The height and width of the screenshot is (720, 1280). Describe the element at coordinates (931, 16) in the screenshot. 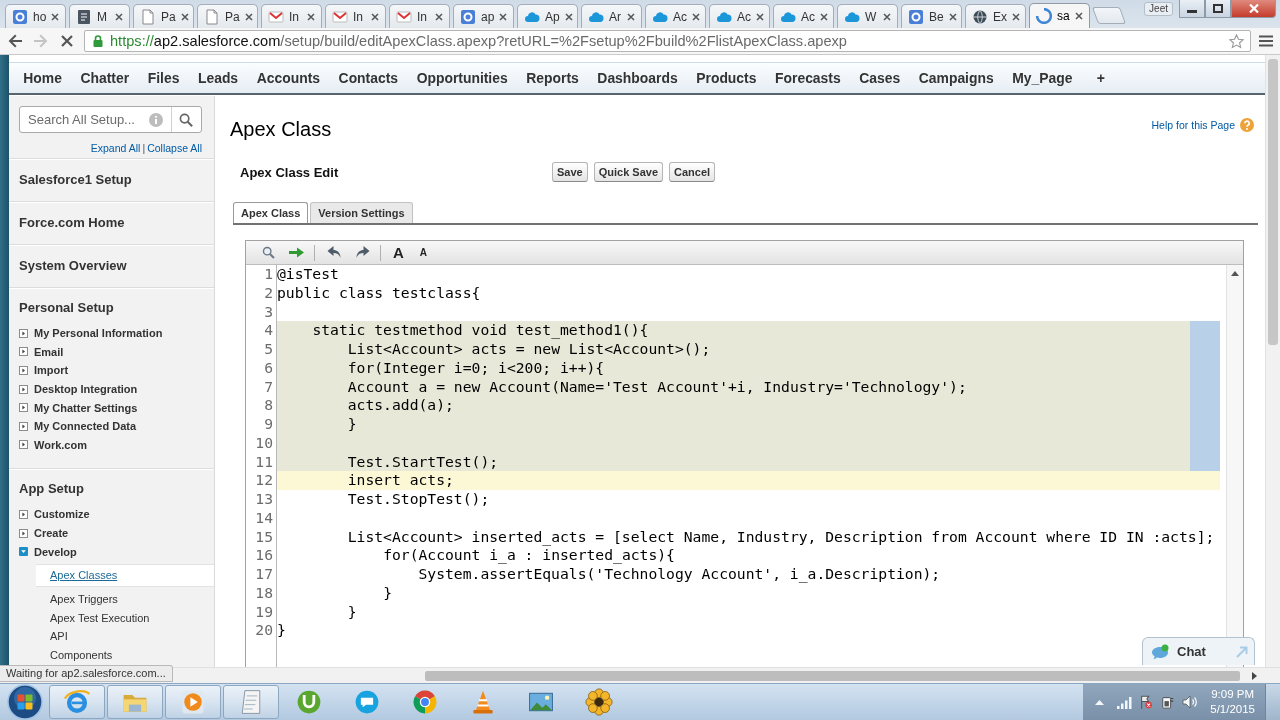

I see `browser-tab: Be` at that location.